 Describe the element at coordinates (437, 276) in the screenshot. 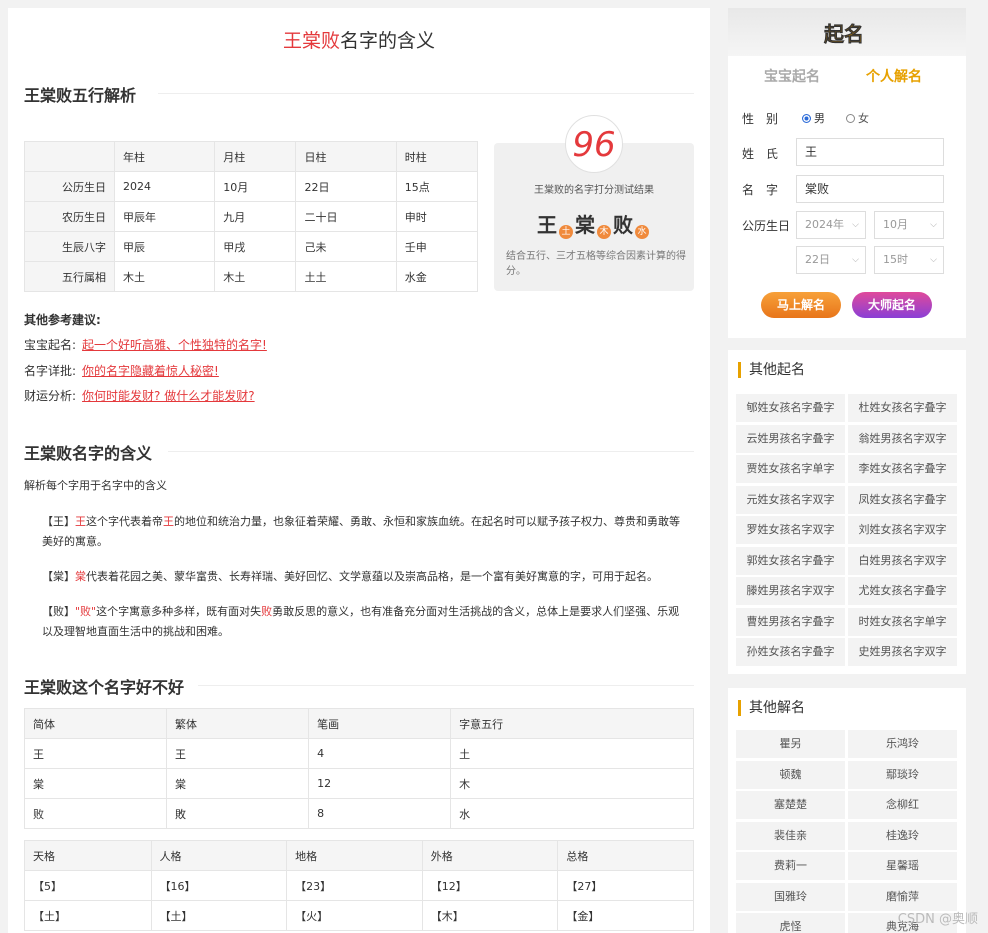

I see `table-cell: 水金` at that location.